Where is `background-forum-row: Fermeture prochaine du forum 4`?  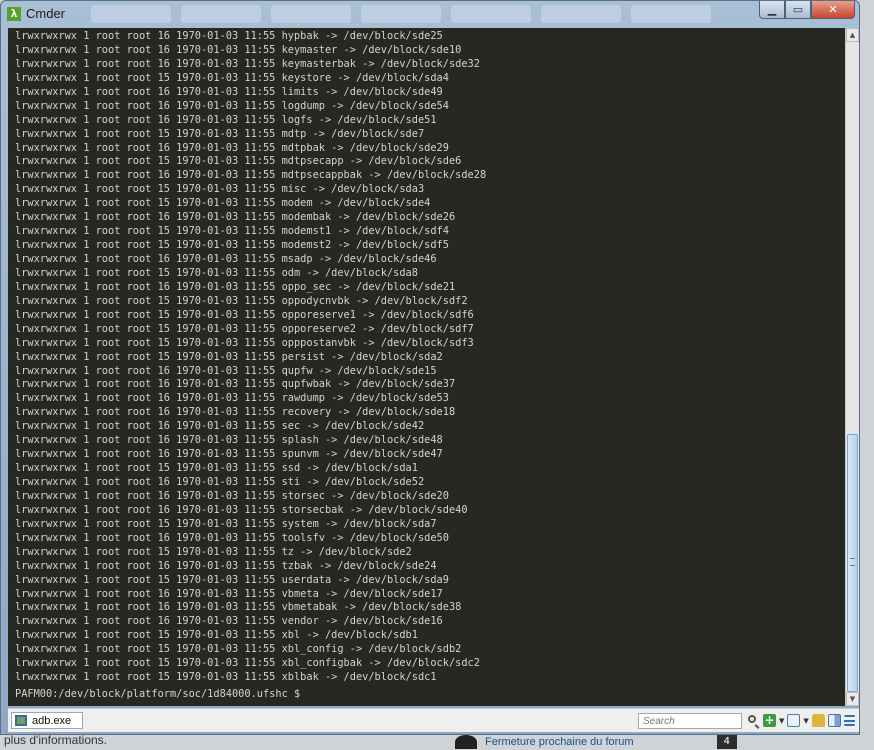
background-forum-row: Fermeture prochaine du forum 4 is located at coordinates (605, 742).